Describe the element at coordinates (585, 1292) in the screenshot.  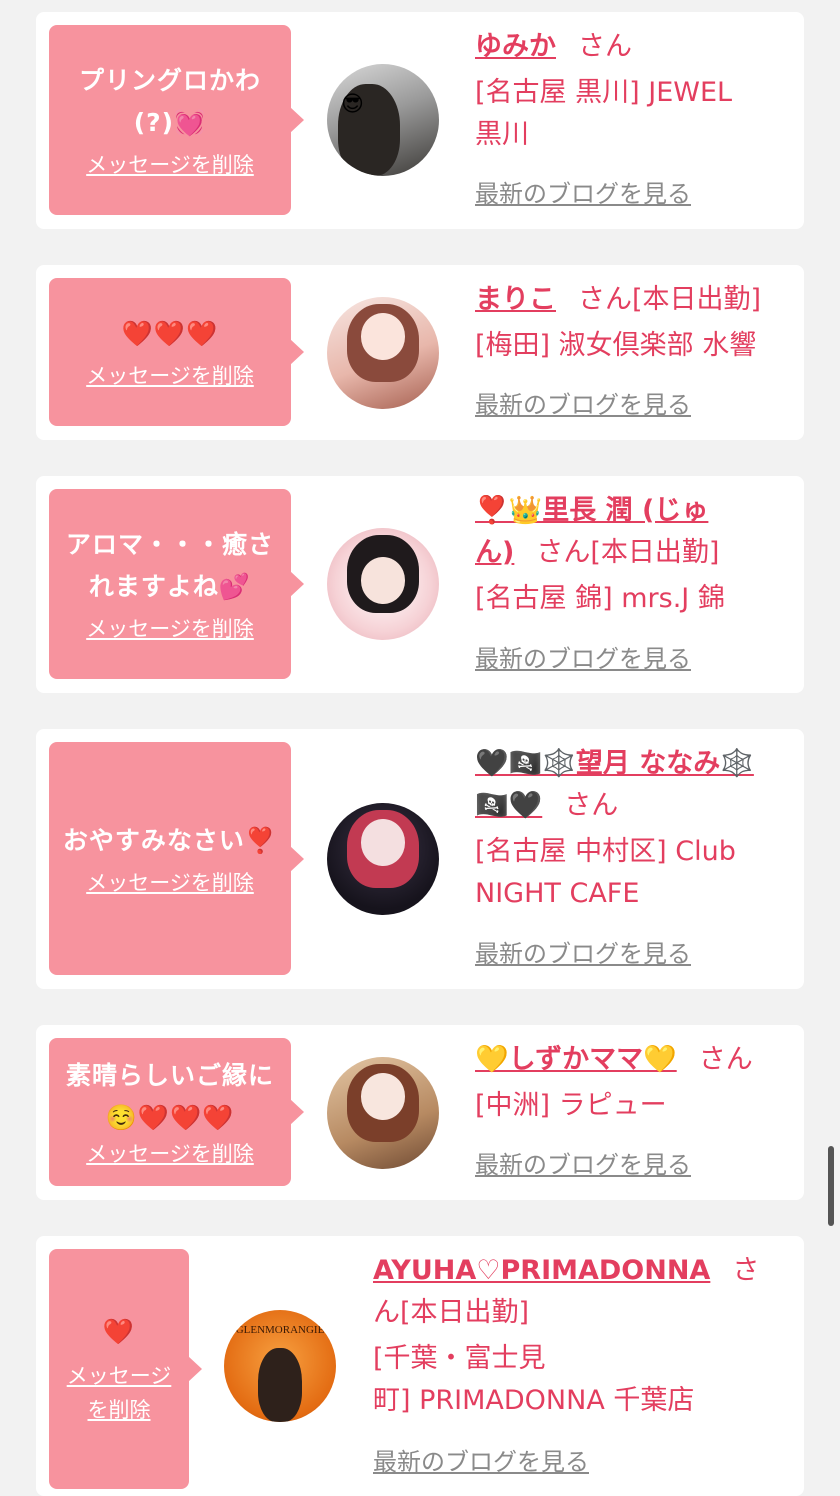
I see `name-line: AYUHA♡PRIMADONNA さ ん[本日出勤]` at that location.